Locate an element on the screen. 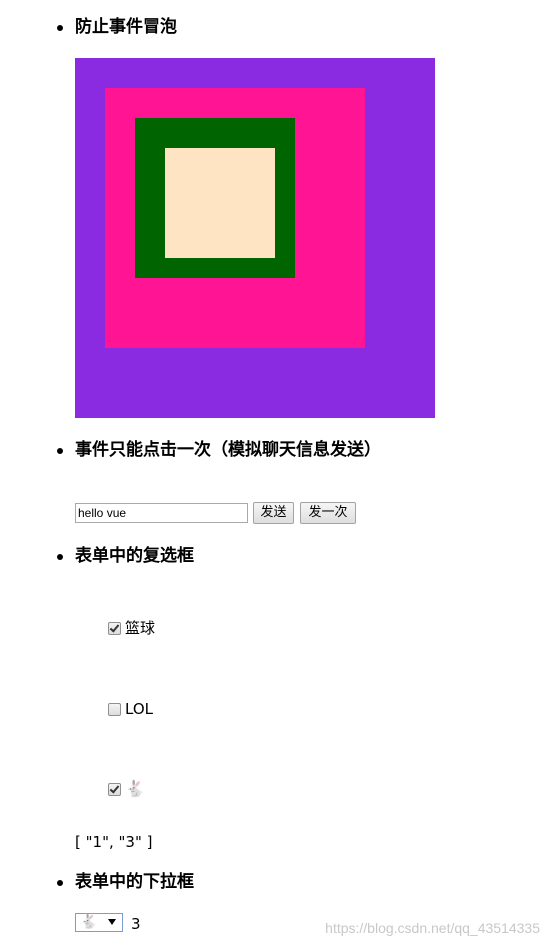 The image size is (548, 948). checkbox-label: 篮球 is located at coordinates (140, 628).